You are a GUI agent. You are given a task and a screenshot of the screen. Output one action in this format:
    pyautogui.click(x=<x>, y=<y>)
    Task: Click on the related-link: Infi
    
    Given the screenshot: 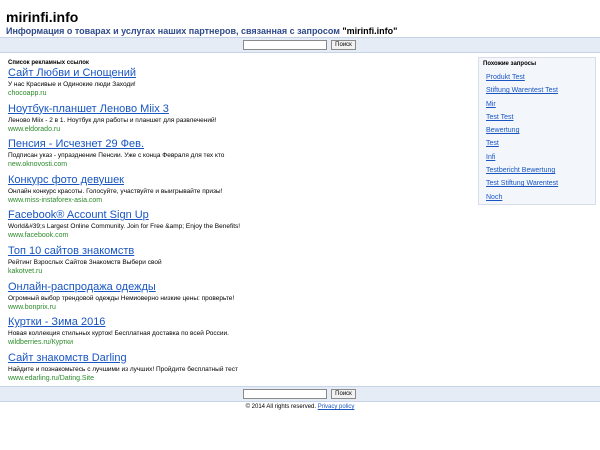 What is the action you would take?
    pyautogui.click(x=490, y=157)
    